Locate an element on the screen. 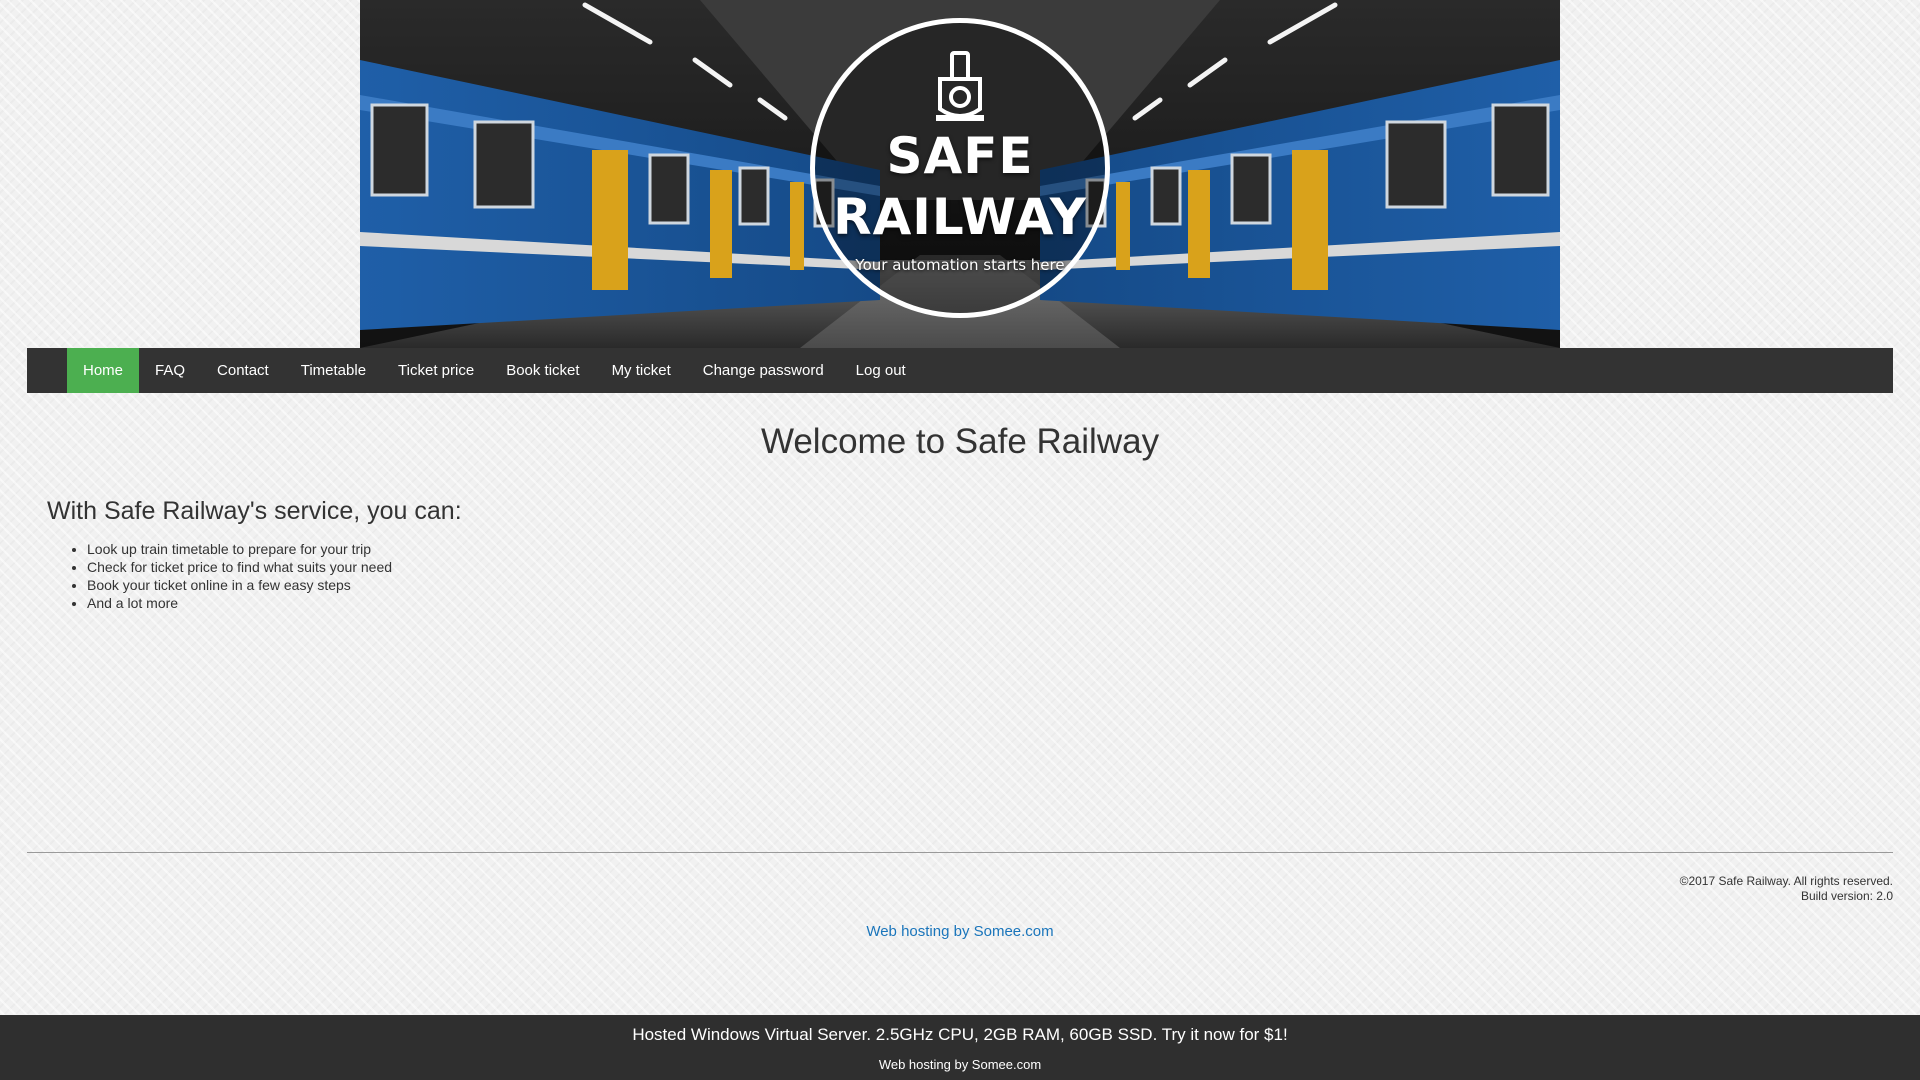  copyright-text: ©2017 Safe Railway. All rights reserved. is located at coordinates (1786, 881).